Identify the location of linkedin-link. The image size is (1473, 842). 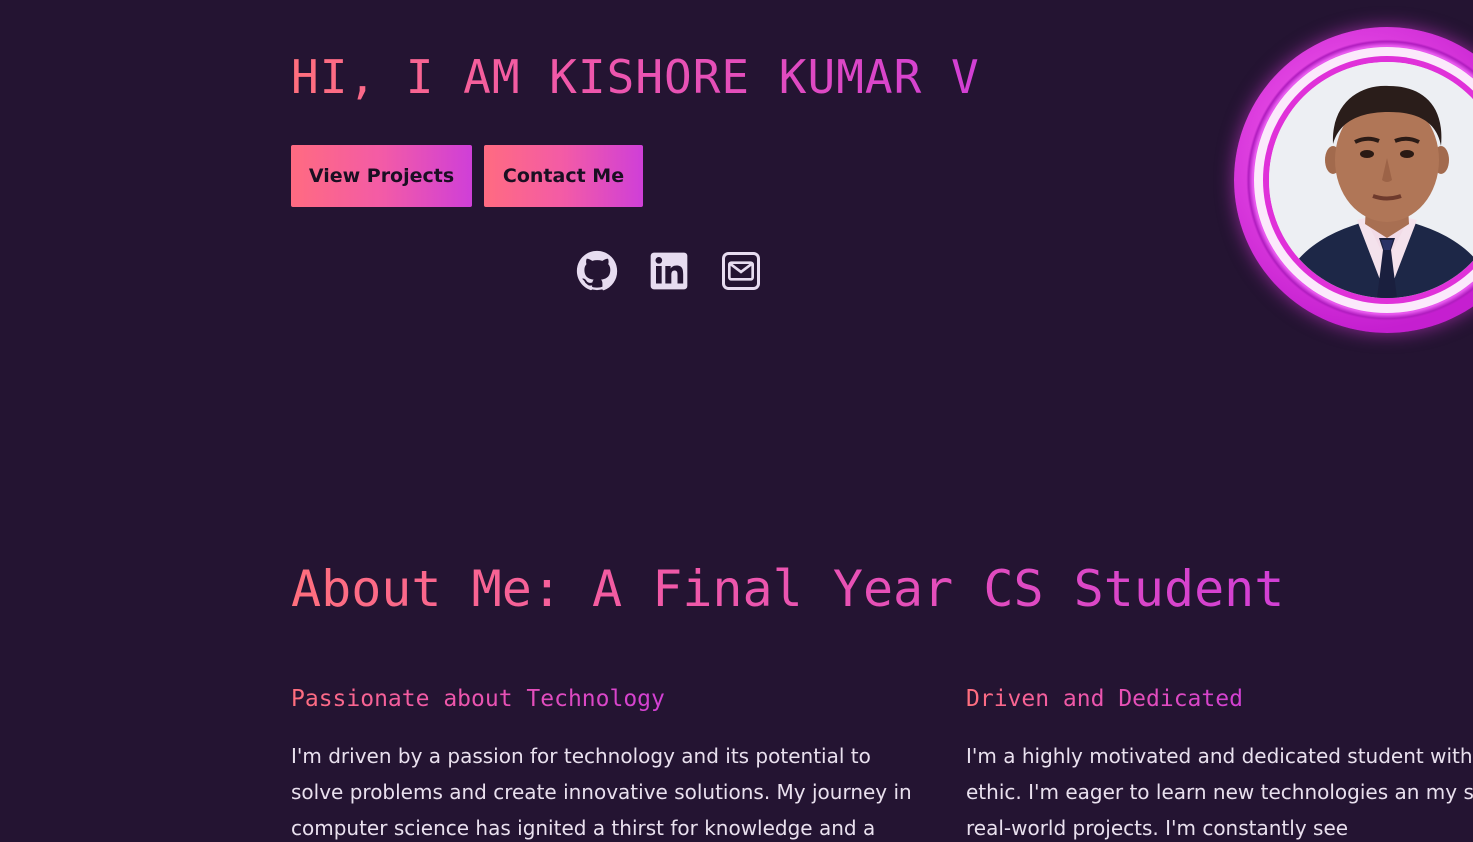
(669, 271).